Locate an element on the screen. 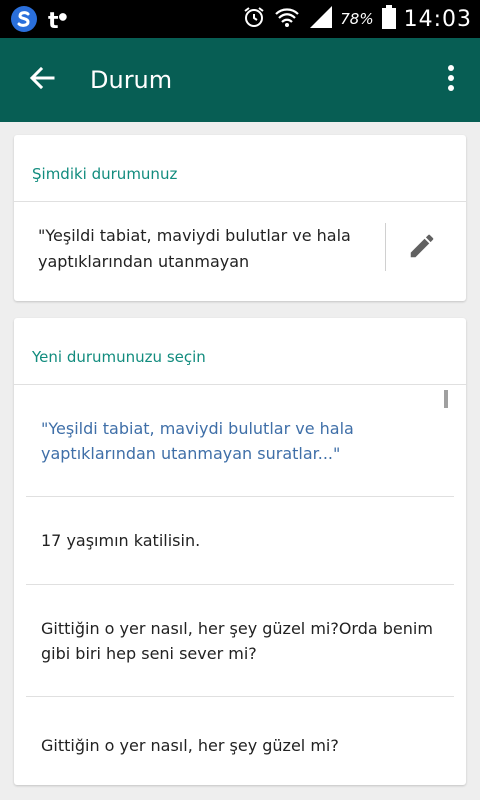 The width and height of the screenshot is (480, 800). system-icons: 78% 14:03 is located at coordinates (357, 19).